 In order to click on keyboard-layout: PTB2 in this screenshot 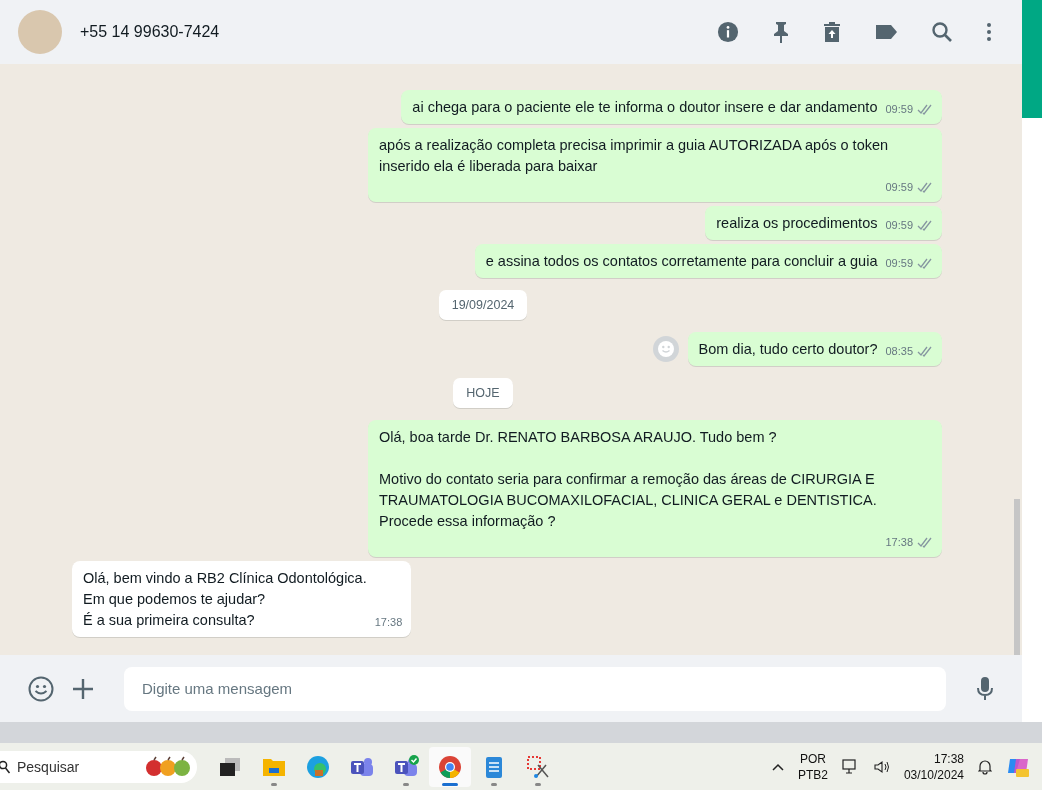, I will do `click(812, 774)`.